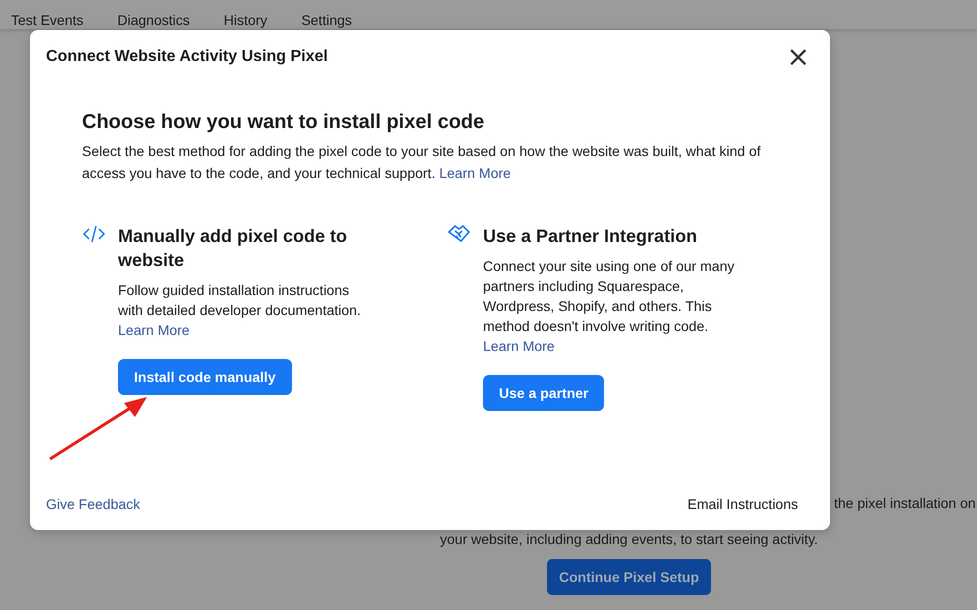  I want to click on option-text: Follow guided installation instructions with detailed developer documentation., so click(240, 300).